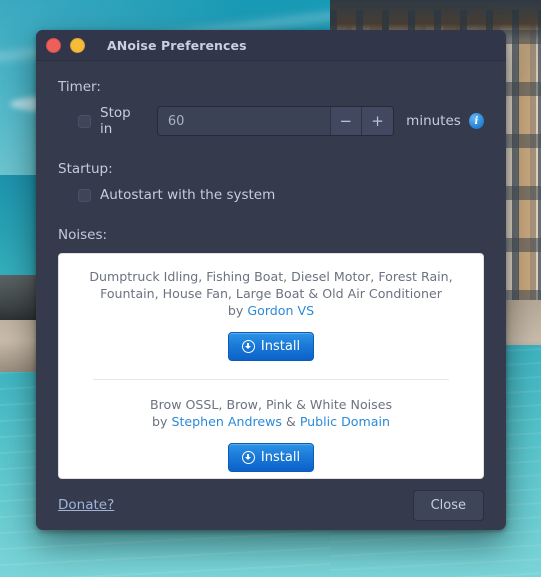 This screenshot has width=541, height=577. Describe the element at coordinates (79, 87) in the screenshot. I see `timer-heading: Timer:` at that location.